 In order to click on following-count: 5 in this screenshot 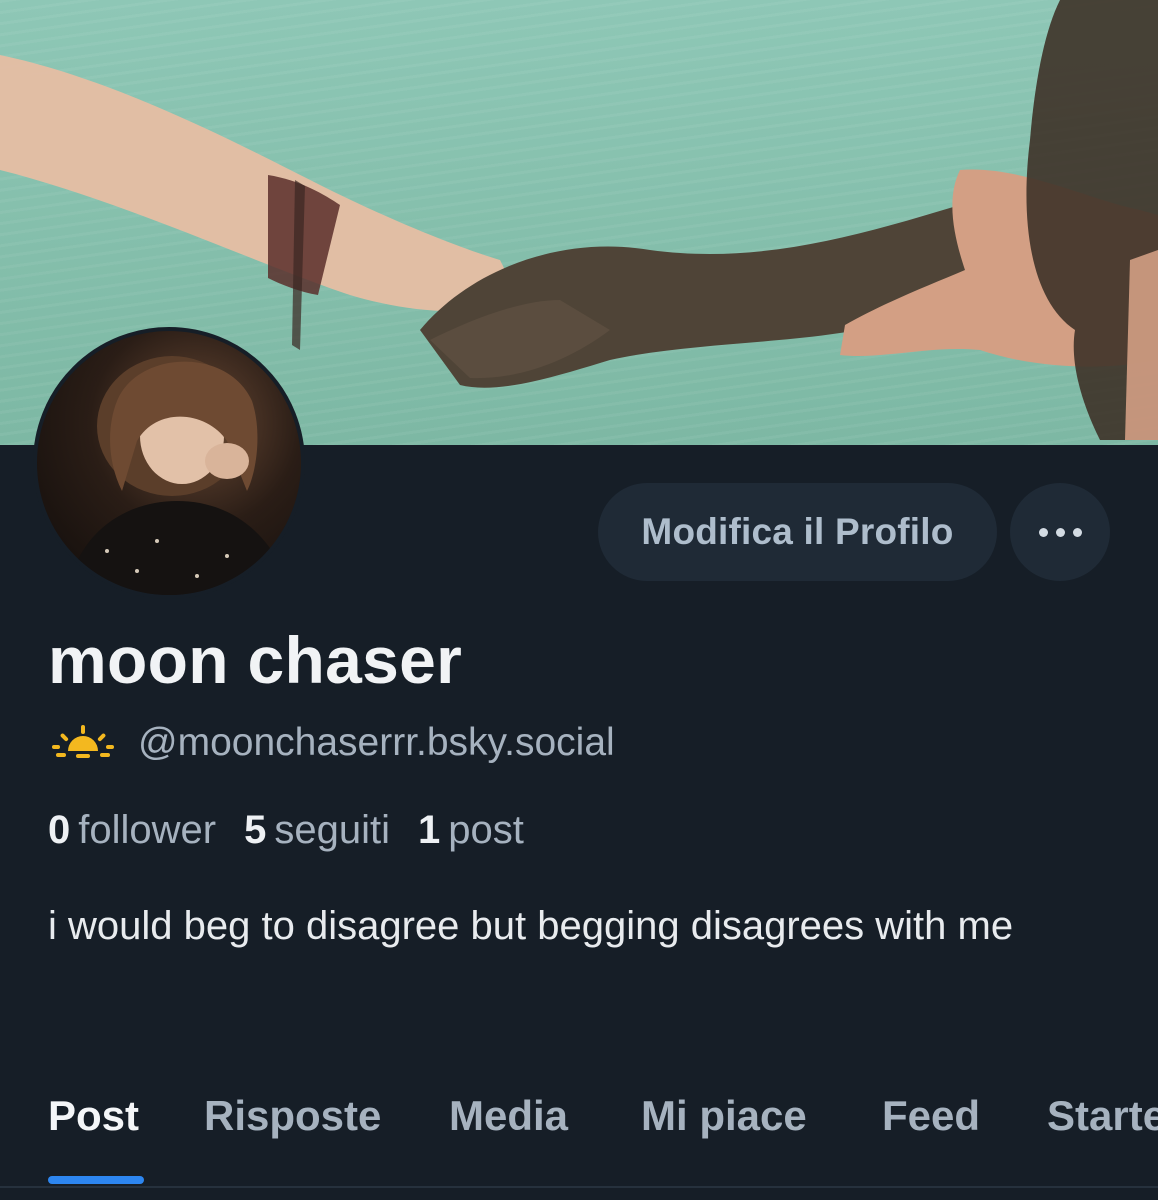, I will do `click(255, 829)`.